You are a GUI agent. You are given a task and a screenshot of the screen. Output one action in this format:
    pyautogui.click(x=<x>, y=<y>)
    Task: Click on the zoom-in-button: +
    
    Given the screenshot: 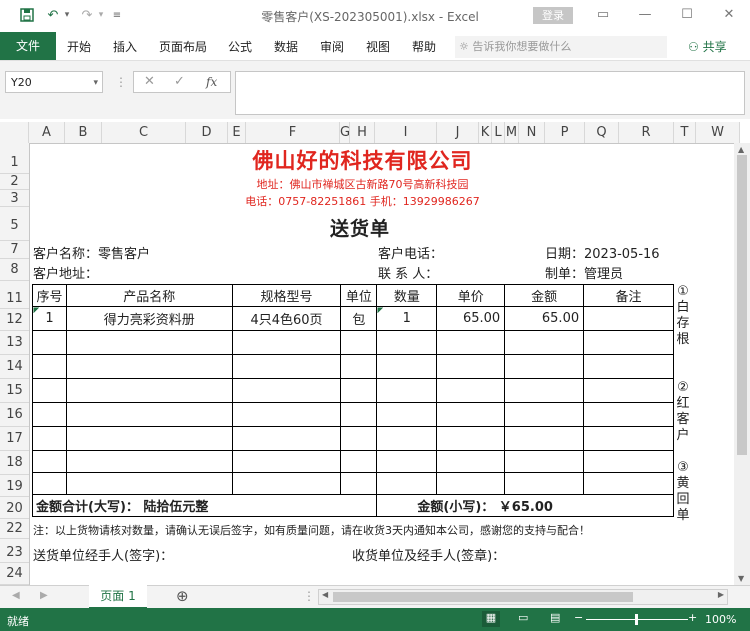 What is the action you would take?
    pyautogui.click(x=692, y=617)
    